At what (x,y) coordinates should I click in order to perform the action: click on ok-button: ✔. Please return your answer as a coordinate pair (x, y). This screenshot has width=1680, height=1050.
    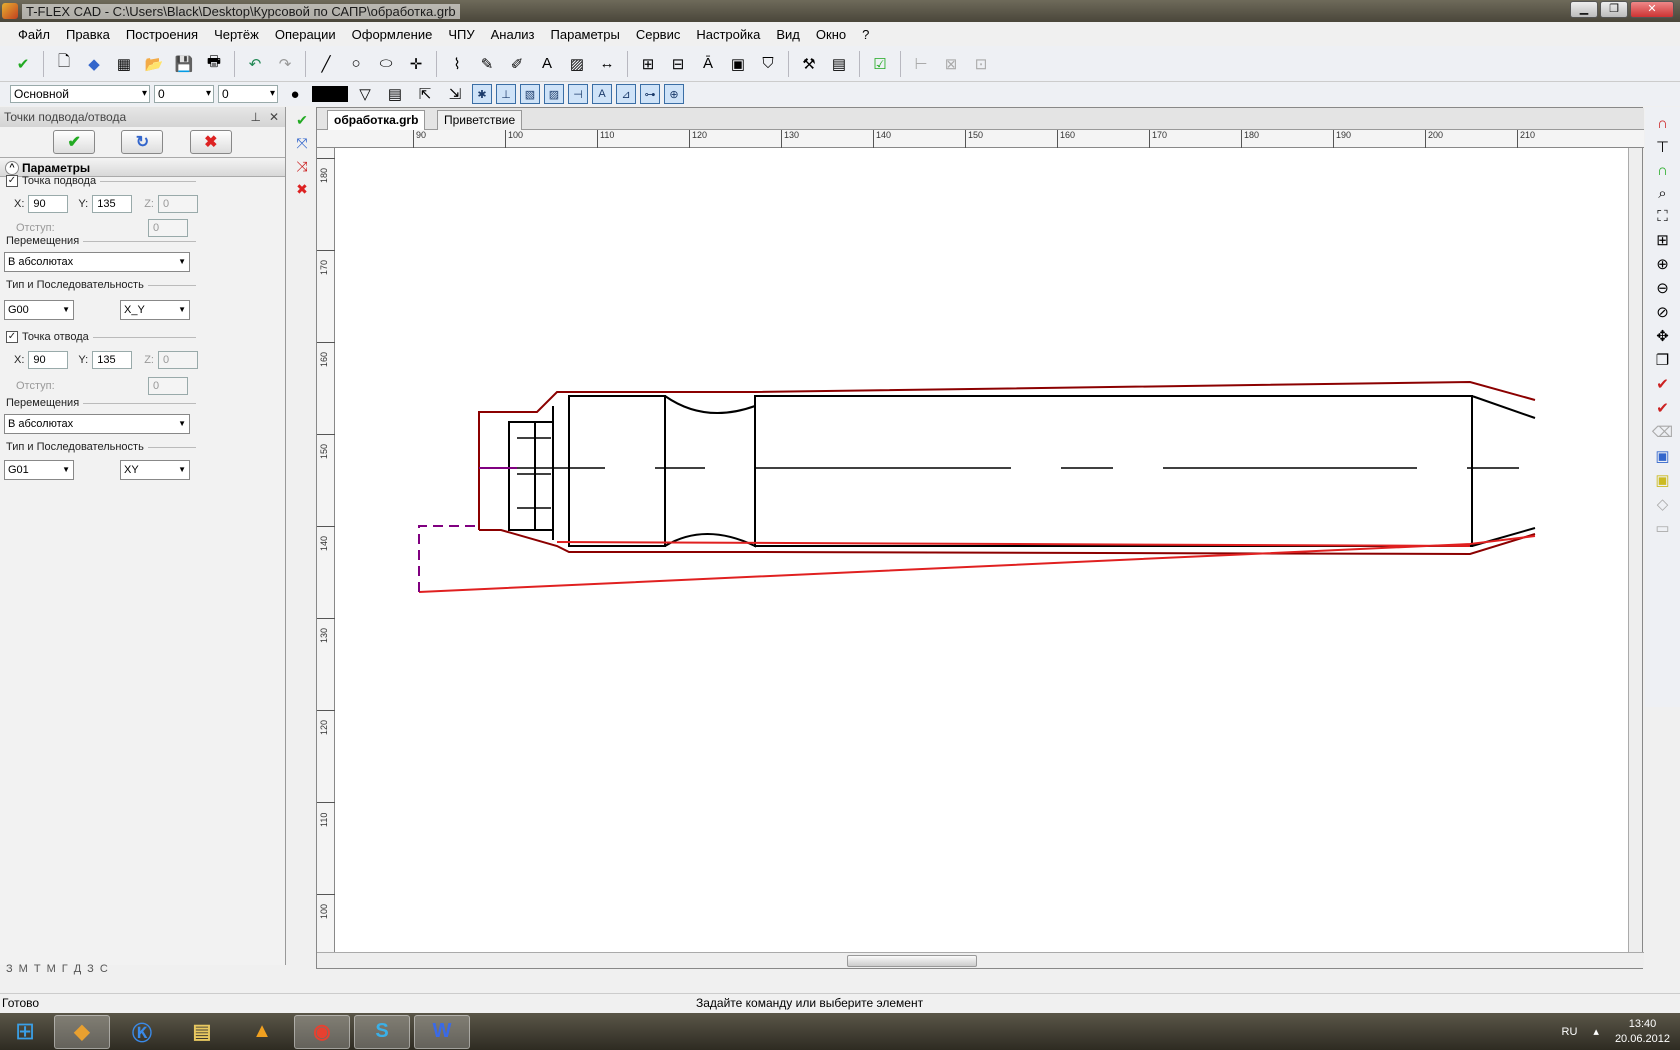
    Looking at the image, I should click on (74, 142).